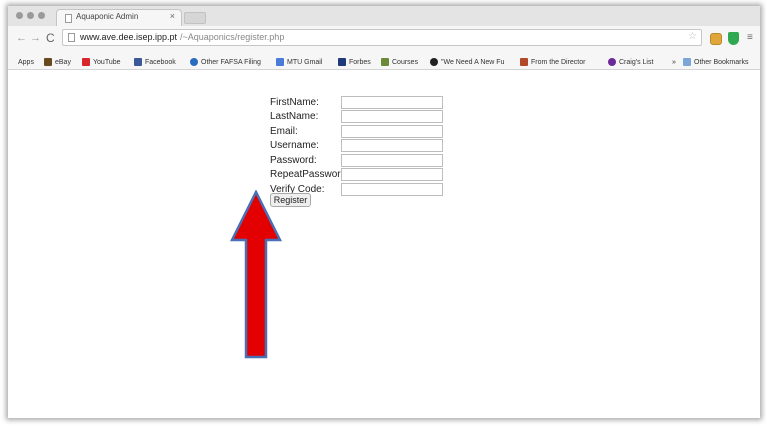 Image resolution: width=766 pixels, height=427 pixels. I want to click on bookmark-youtube: YouTube, so click(101, 62).